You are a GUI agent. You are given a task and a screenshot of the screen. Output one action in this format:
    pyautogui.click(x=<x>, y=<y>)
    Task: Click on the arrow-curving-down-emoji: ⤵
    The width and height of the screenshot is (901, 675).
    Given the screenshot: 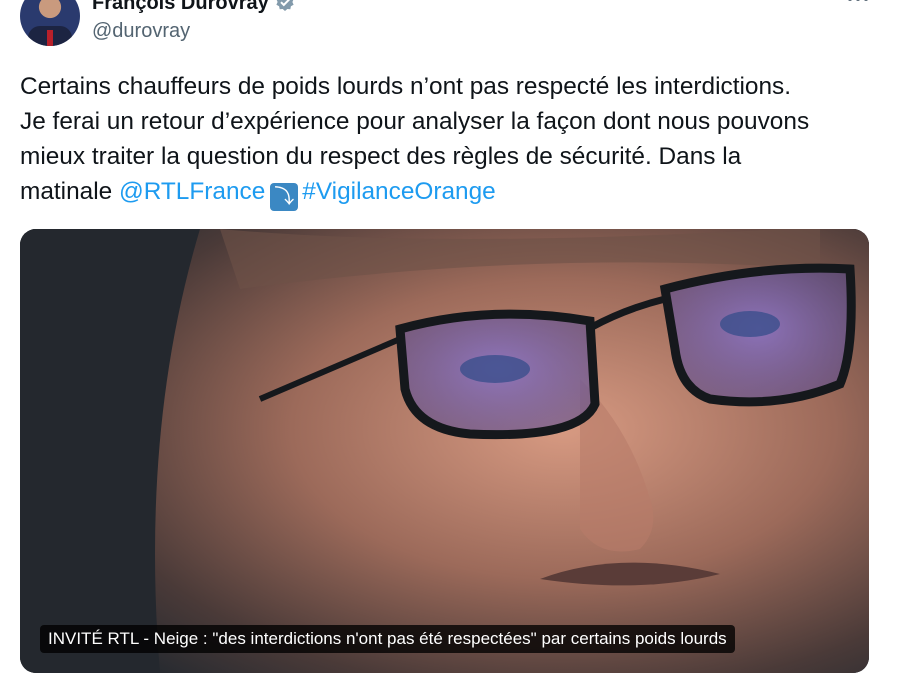 What is the action you would take?
    pyautogui.click(x=284, y=197)
    